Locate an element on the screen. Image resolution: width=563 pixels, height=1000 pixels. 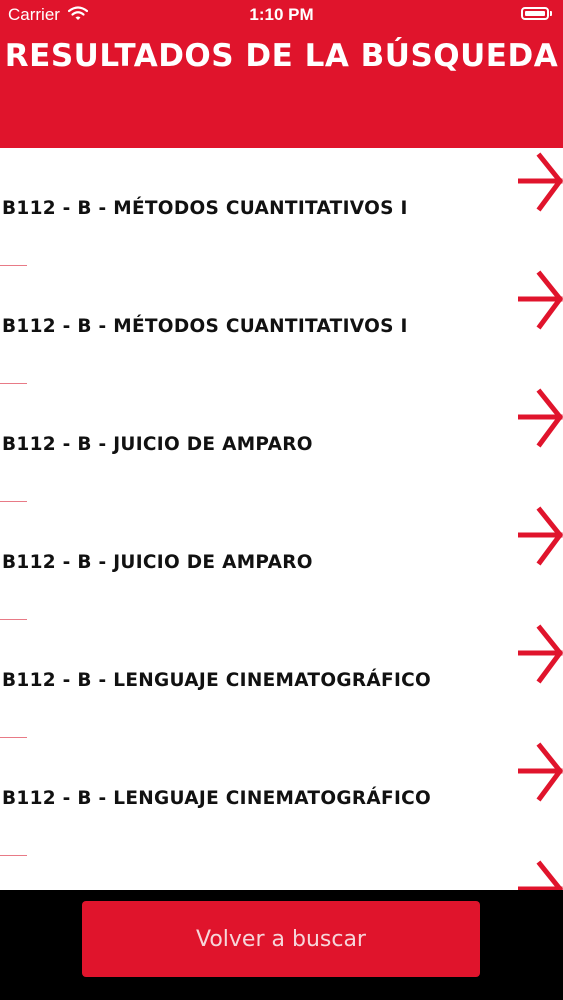
battery-icon is located at coordinates (535, 13).